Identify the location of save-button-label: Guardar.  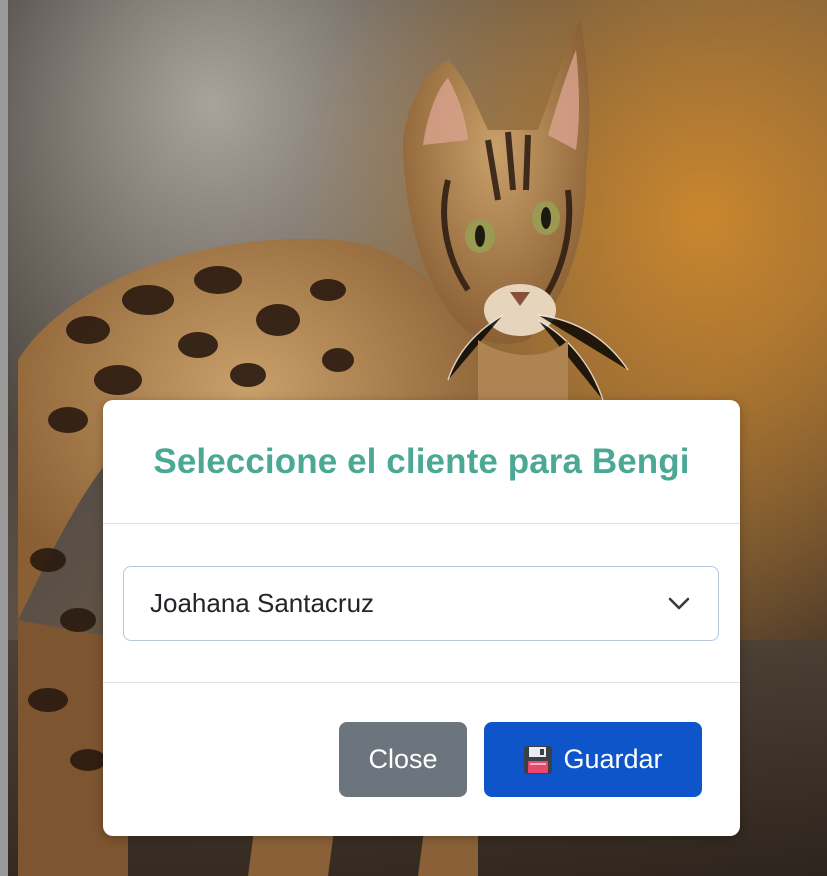
(613, 759).